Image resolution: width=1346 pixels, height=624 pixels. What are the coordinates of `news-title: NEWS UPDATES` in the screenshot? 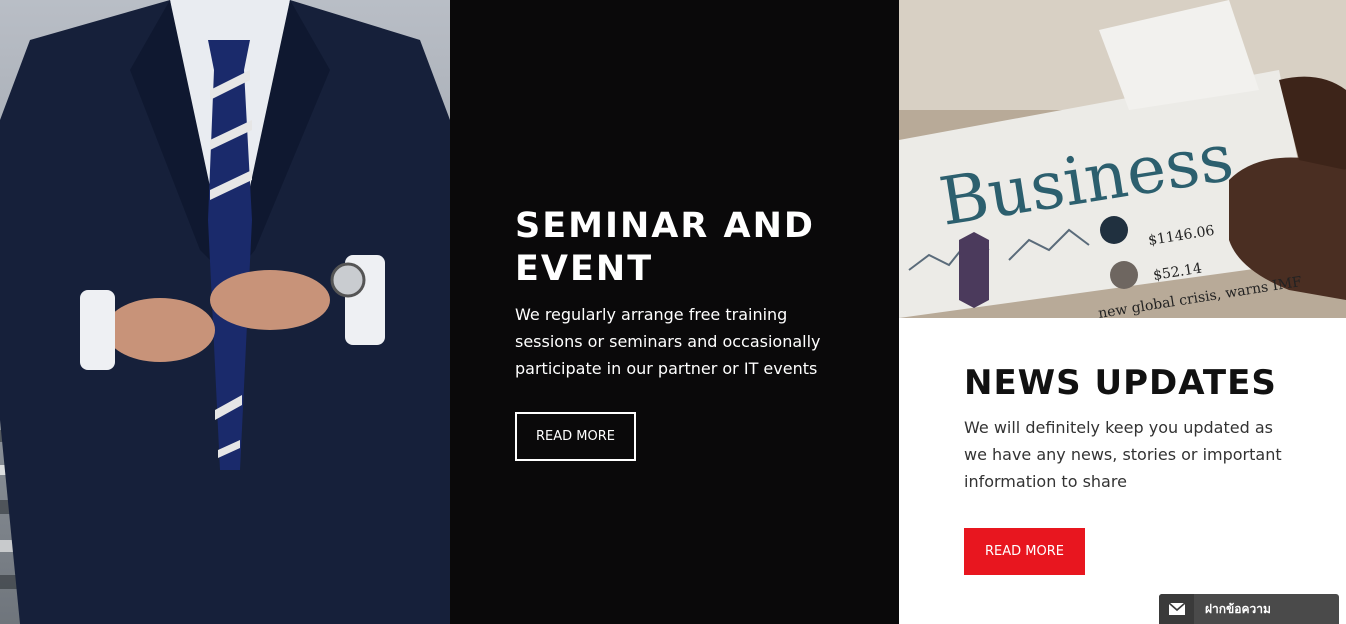 It's located at (1120, 383).